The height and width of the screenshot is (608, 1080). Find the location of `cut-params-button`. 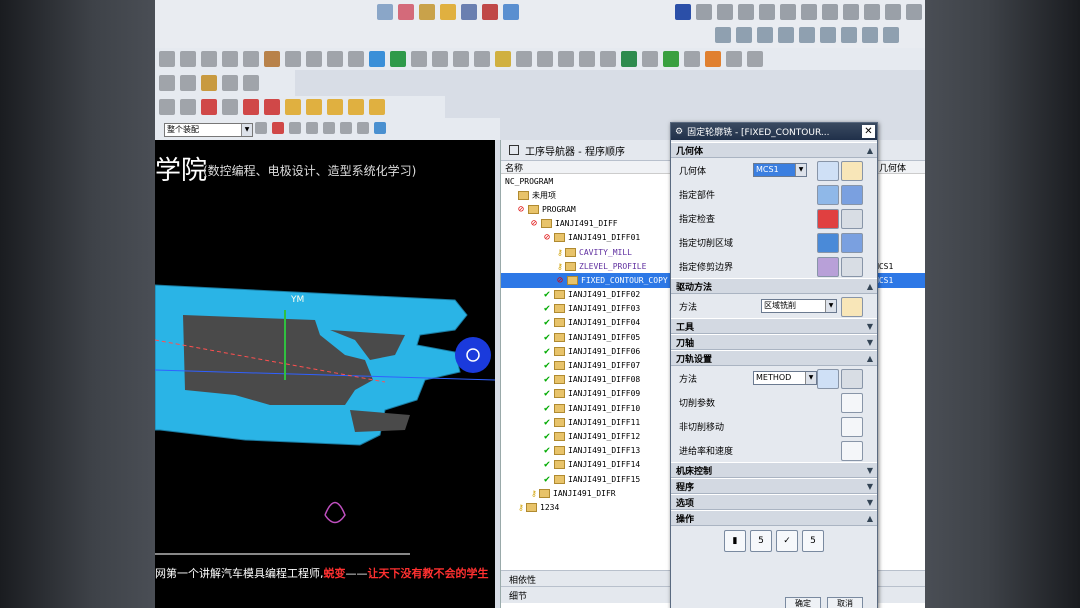

cut-params-button is located at coordinates (852, 403).